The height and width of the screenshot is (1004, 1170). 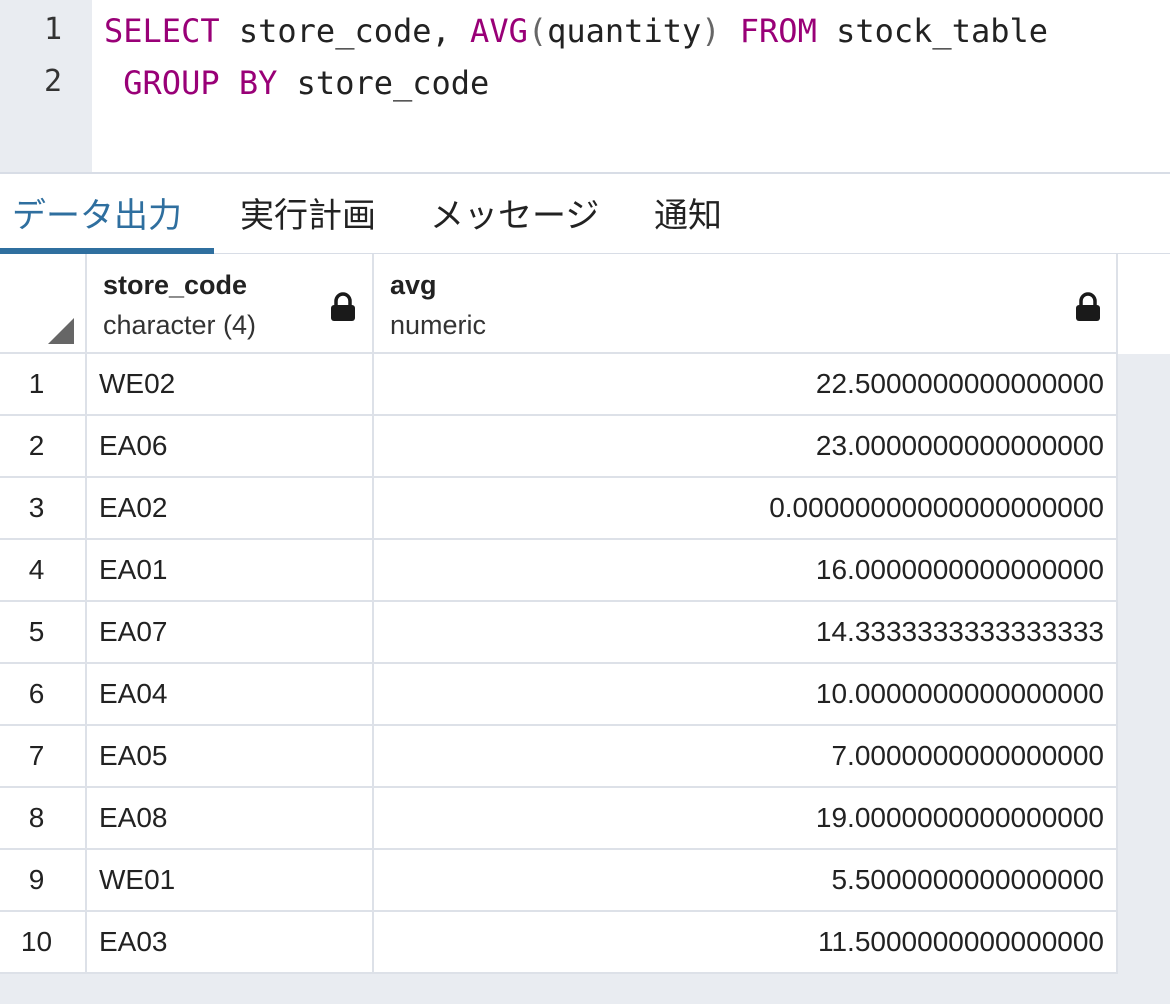 I want to click on cell-store-code: EA07, so click(x=230, y=633).